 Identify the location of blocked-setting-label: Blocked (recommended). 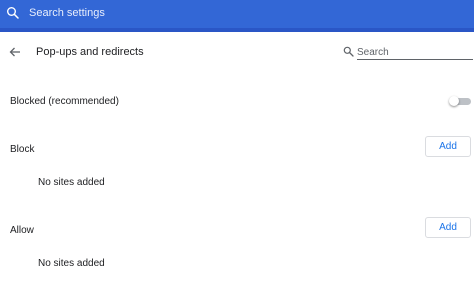
(64, 101).